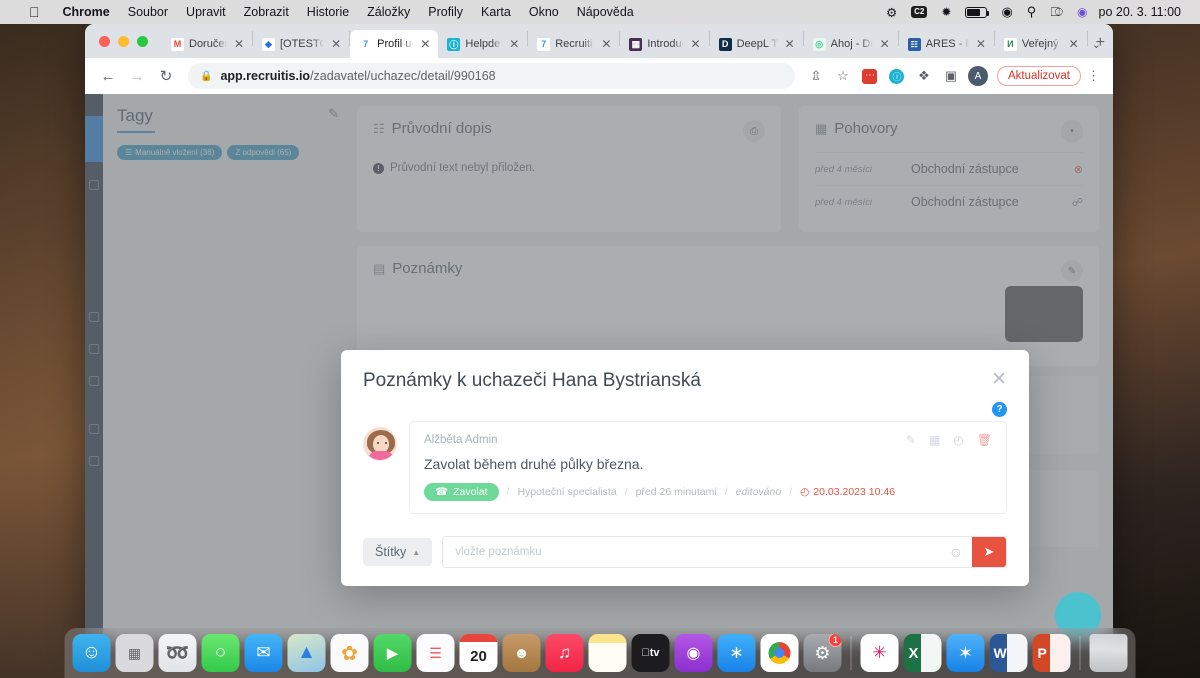 The height and width of the screenshot is (678, 1200). What do you see at coordinates (693, 653) in the screenshot?
I see `dock-item-podcasts: ◉` at bounding box center [693, 653].